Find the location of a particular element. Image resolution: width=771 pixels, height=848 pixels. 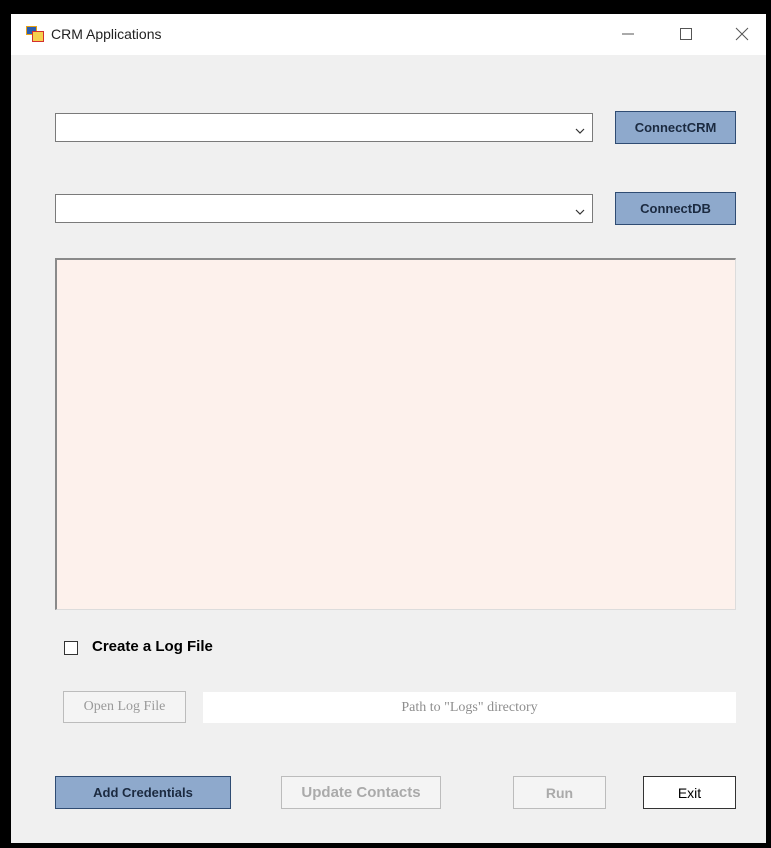

create-log-file-label: Create a Log File is located at coordinates (152, 646).